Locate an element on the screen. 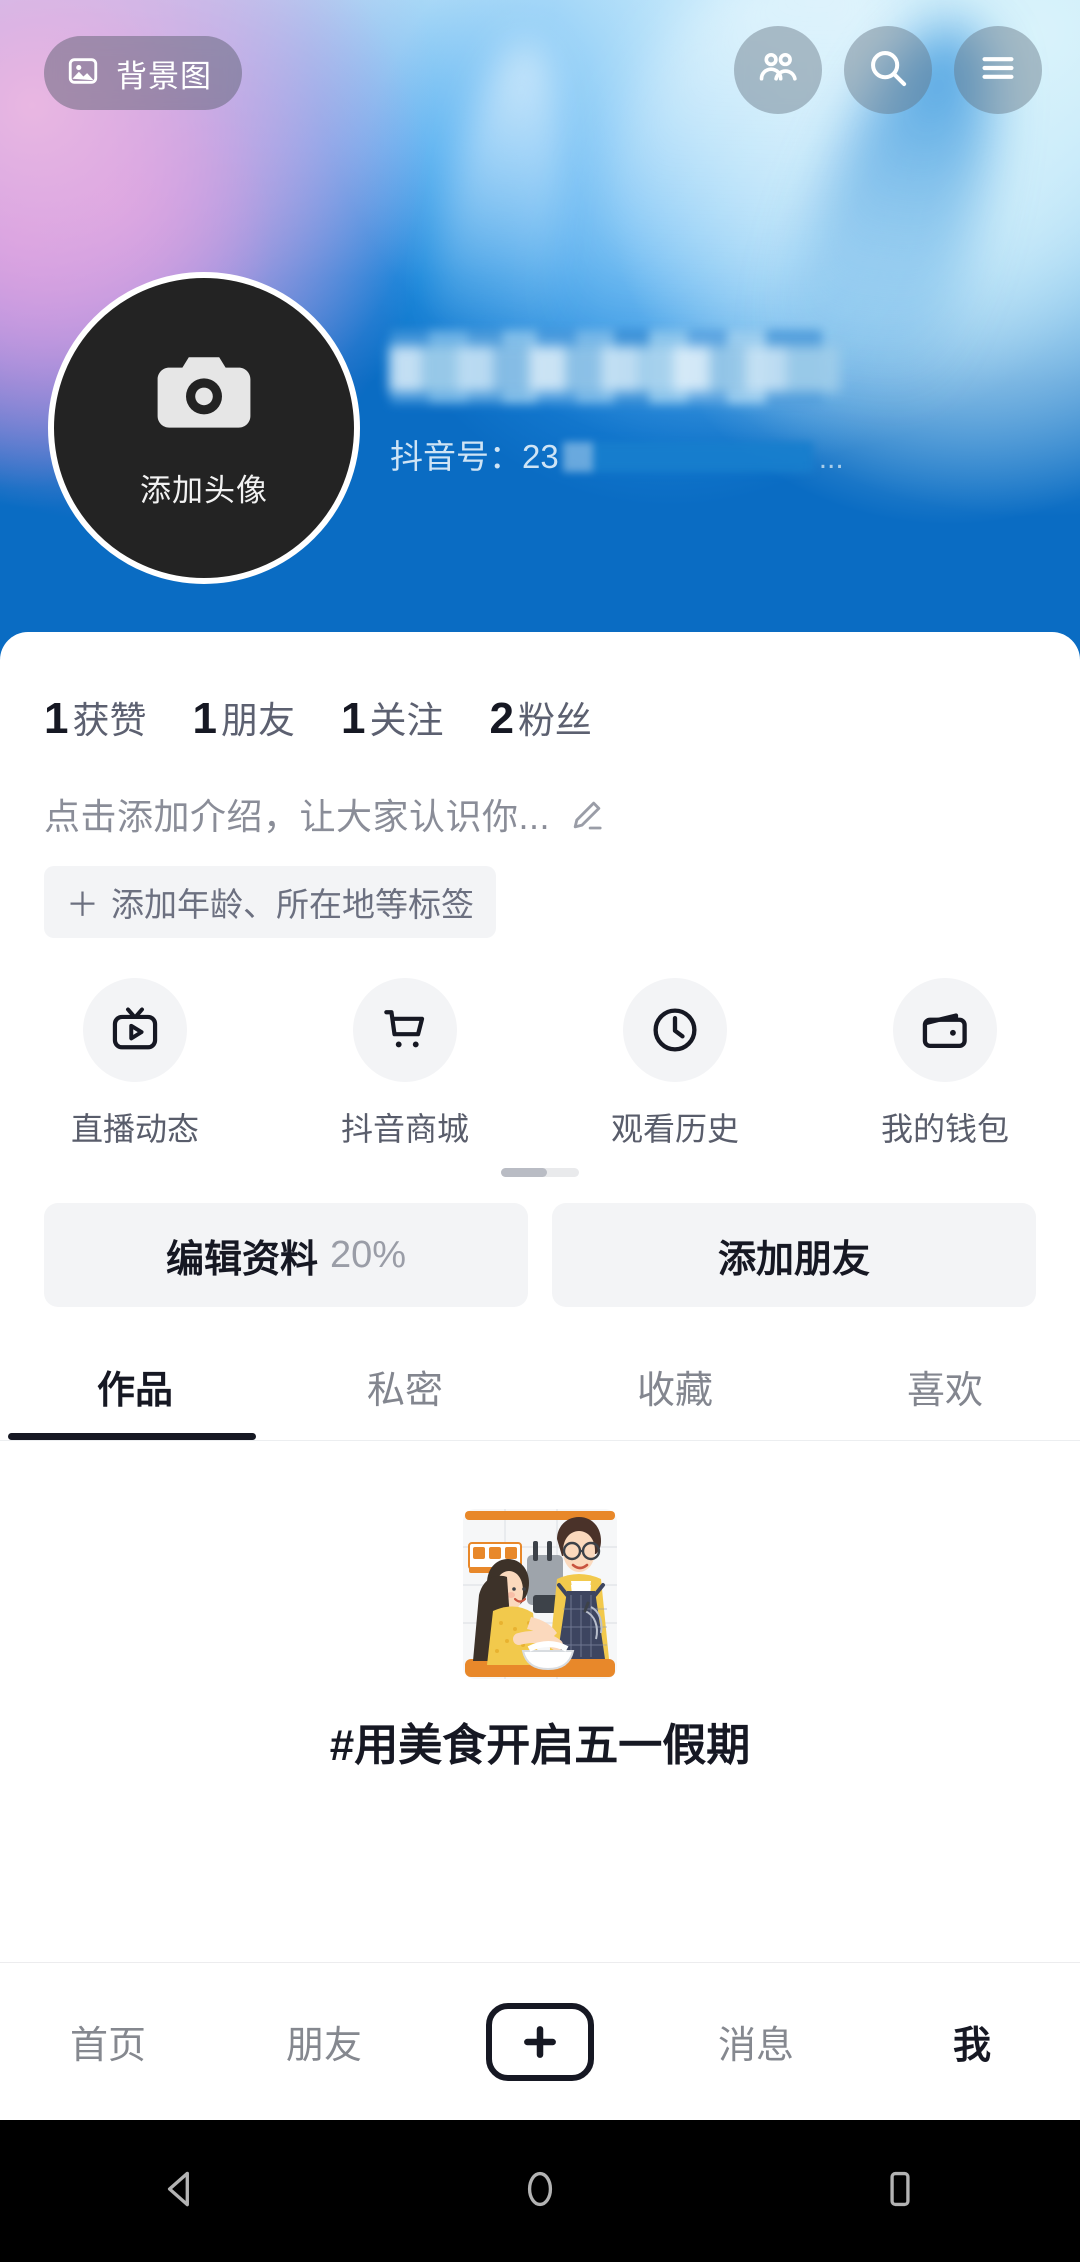  nav-home: 首页 is located at coordinates (108, 2041).